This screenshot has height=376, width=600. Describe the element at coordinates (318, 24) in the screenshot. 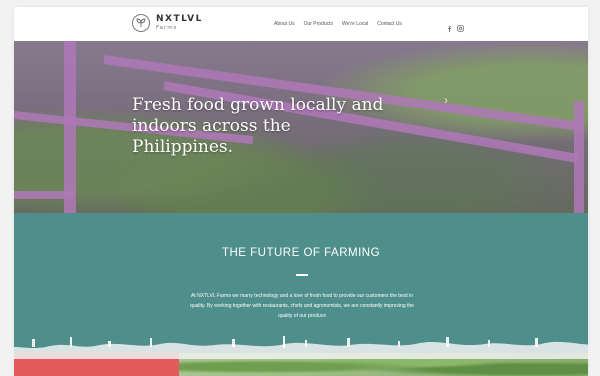

I see `nav-our-products: Our Products` at that location.